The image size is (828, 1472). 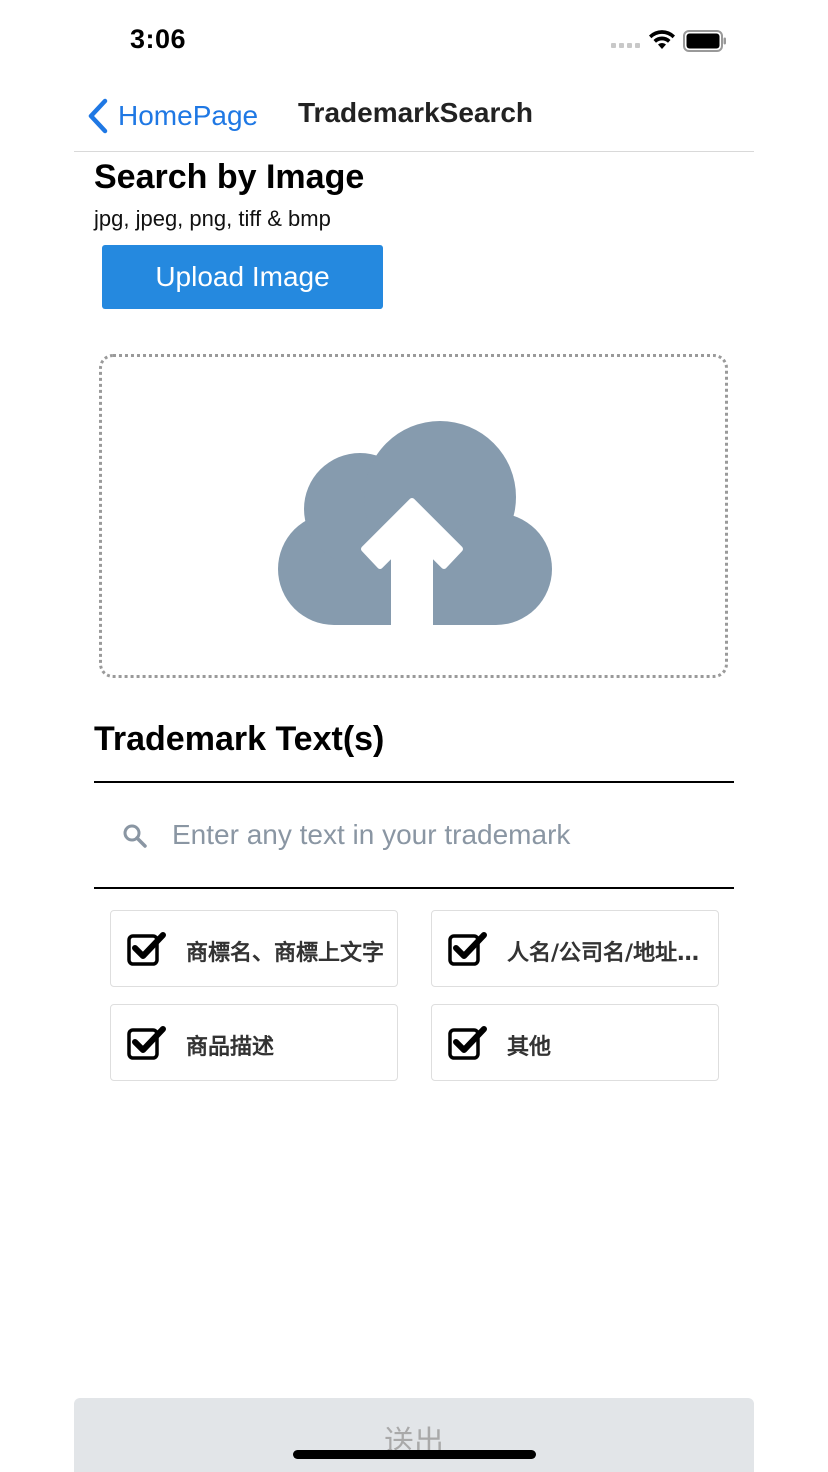 I want to click on submit-button: 送出, so click(x=414, y=1435).